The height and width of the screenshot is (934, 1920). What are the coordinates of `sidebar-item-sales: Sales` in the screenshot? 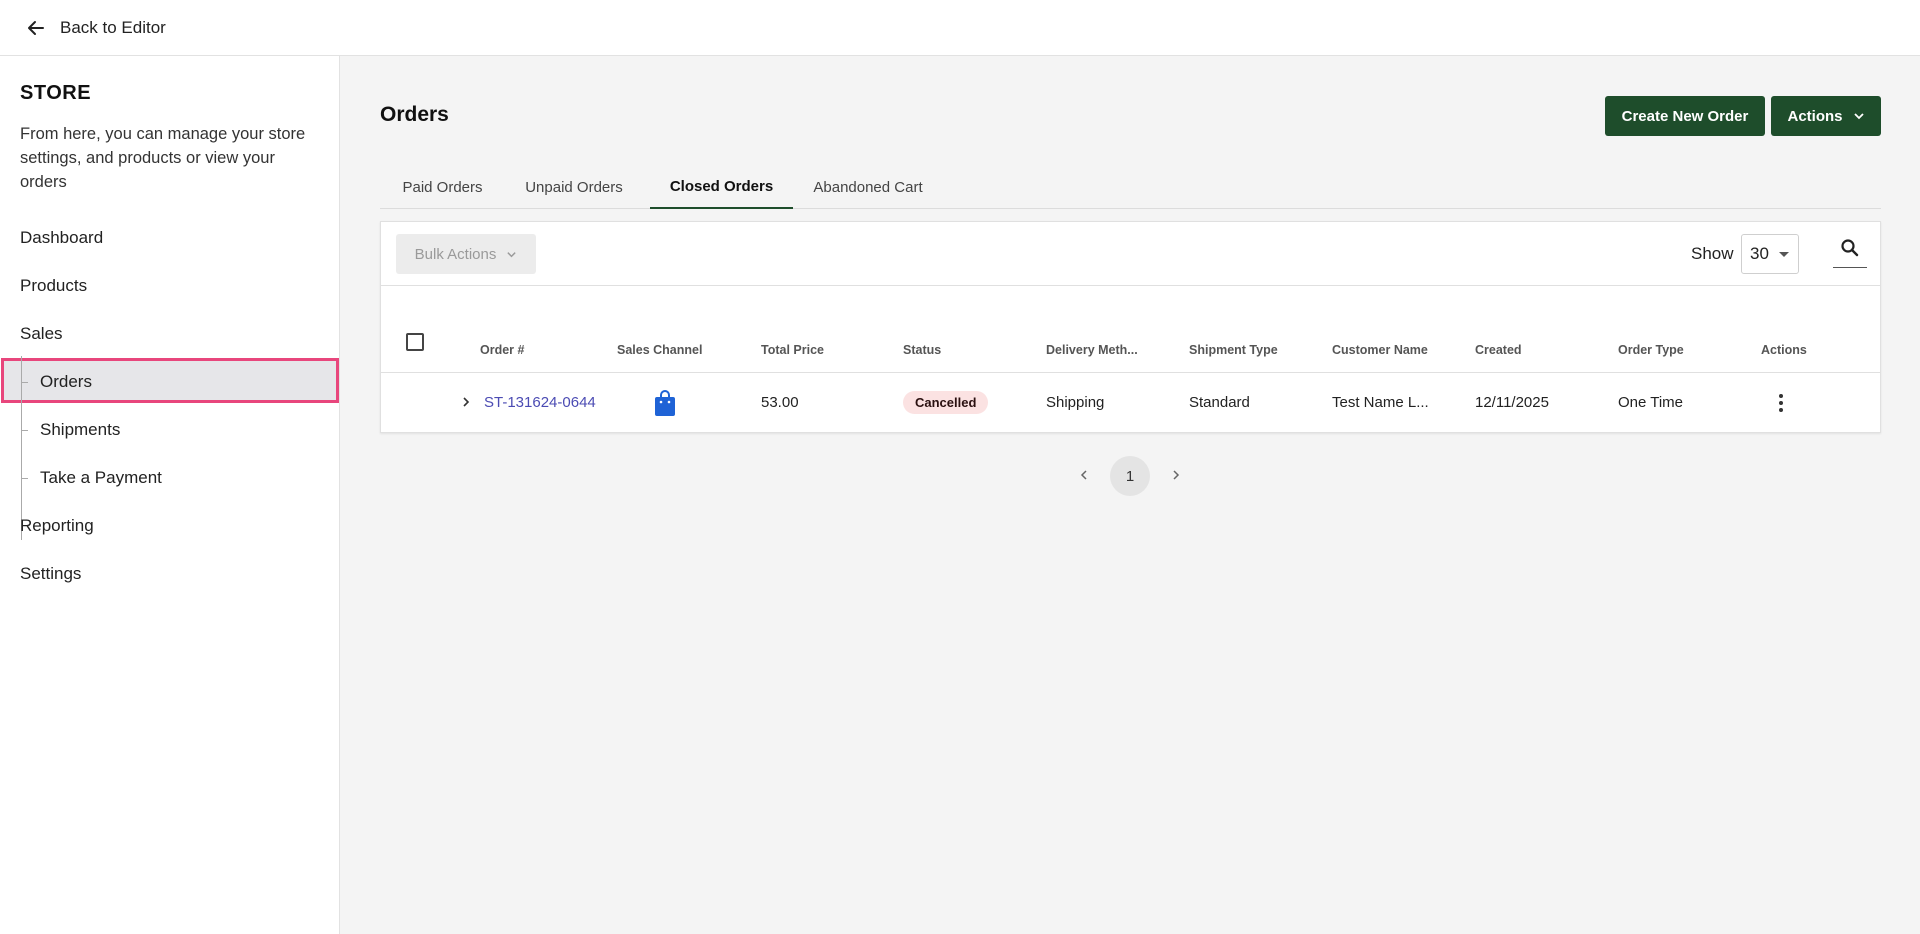 It's located at (41, 334).